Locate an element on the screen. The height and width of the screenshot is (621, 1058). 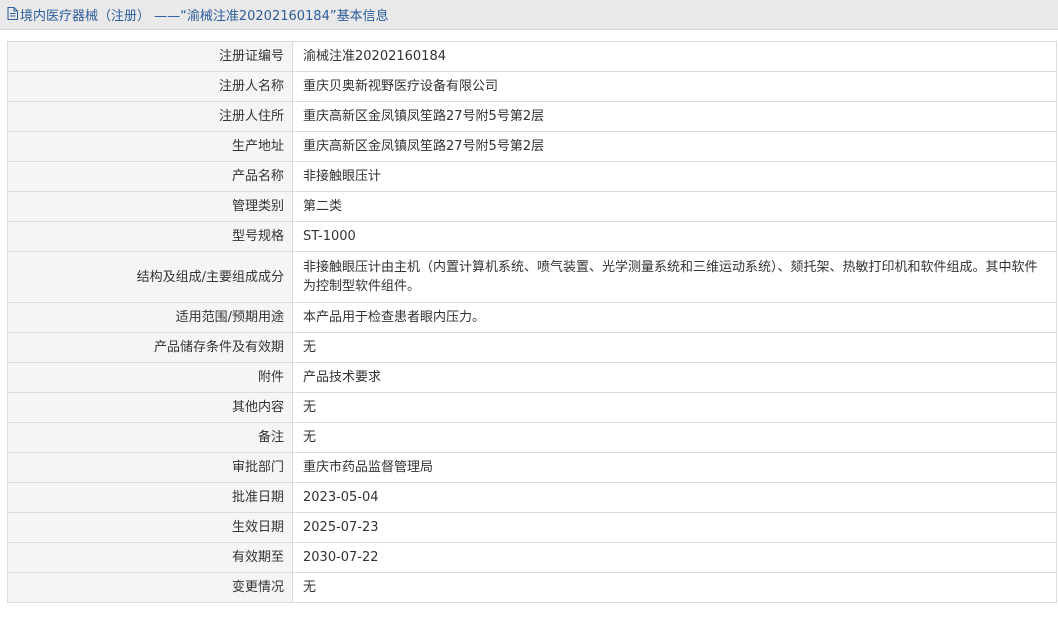
row-label-other-content: 其他内容 is located at coordinates (150, 407).